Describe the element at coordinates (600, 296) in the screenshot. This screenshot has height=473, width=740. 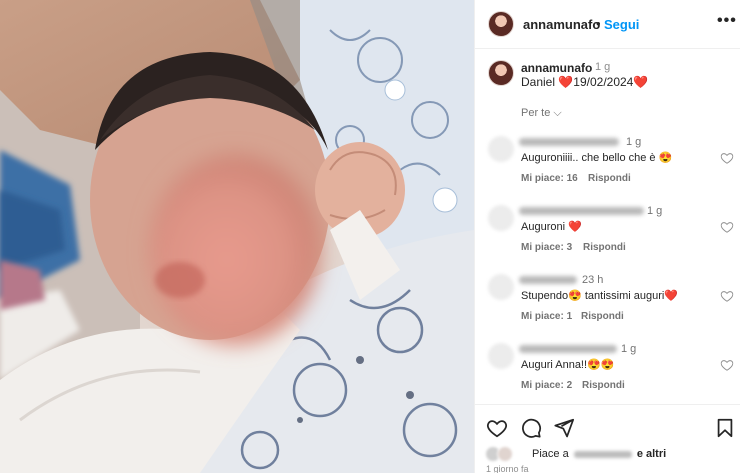
I see `comment-text: Stupendo😍 tantissimi auguri❤️` at that location.